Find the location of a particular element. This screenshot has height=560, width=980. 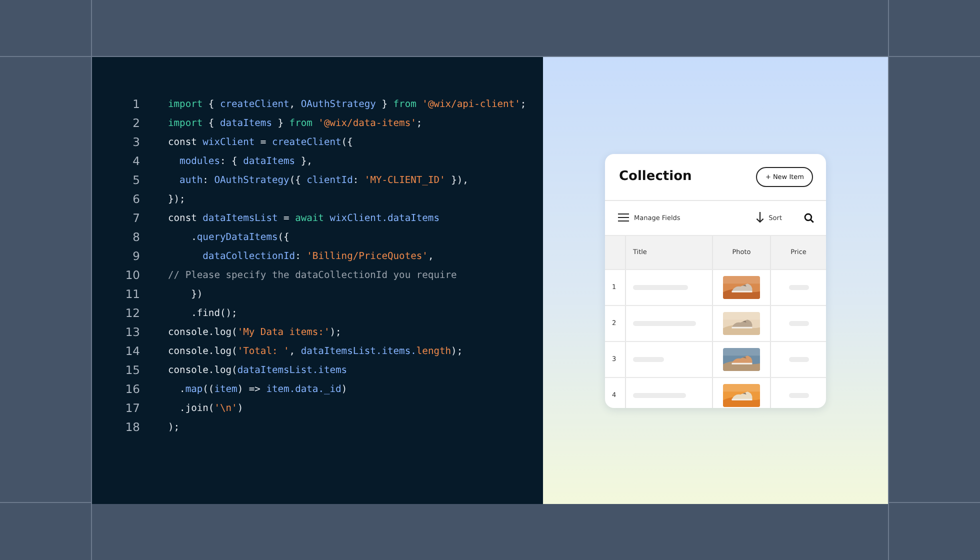

code-line: console.log('My Data items:'); is located at coordinates (255, 332).